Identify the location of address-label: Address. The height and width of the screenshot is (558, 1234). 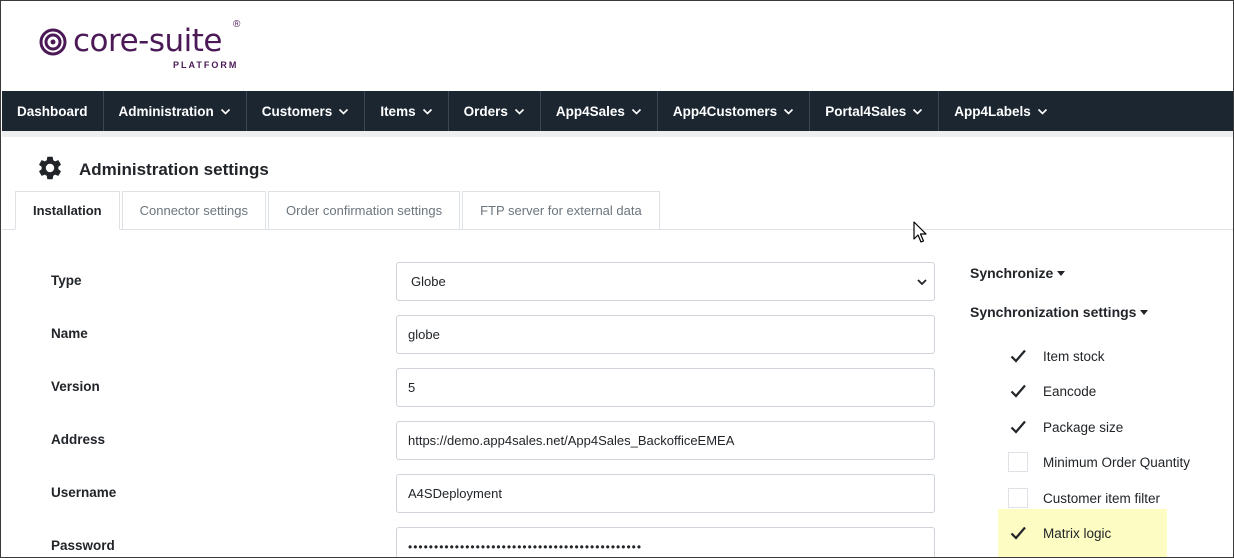
(78, 439).